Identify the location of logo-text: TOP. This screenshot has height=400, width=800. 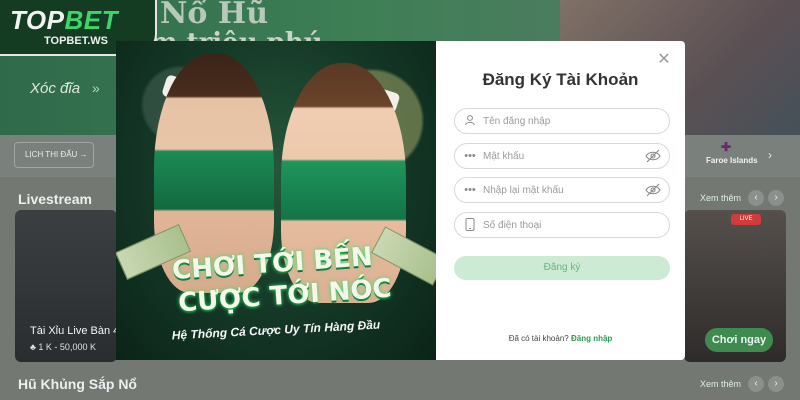
(37, 20).